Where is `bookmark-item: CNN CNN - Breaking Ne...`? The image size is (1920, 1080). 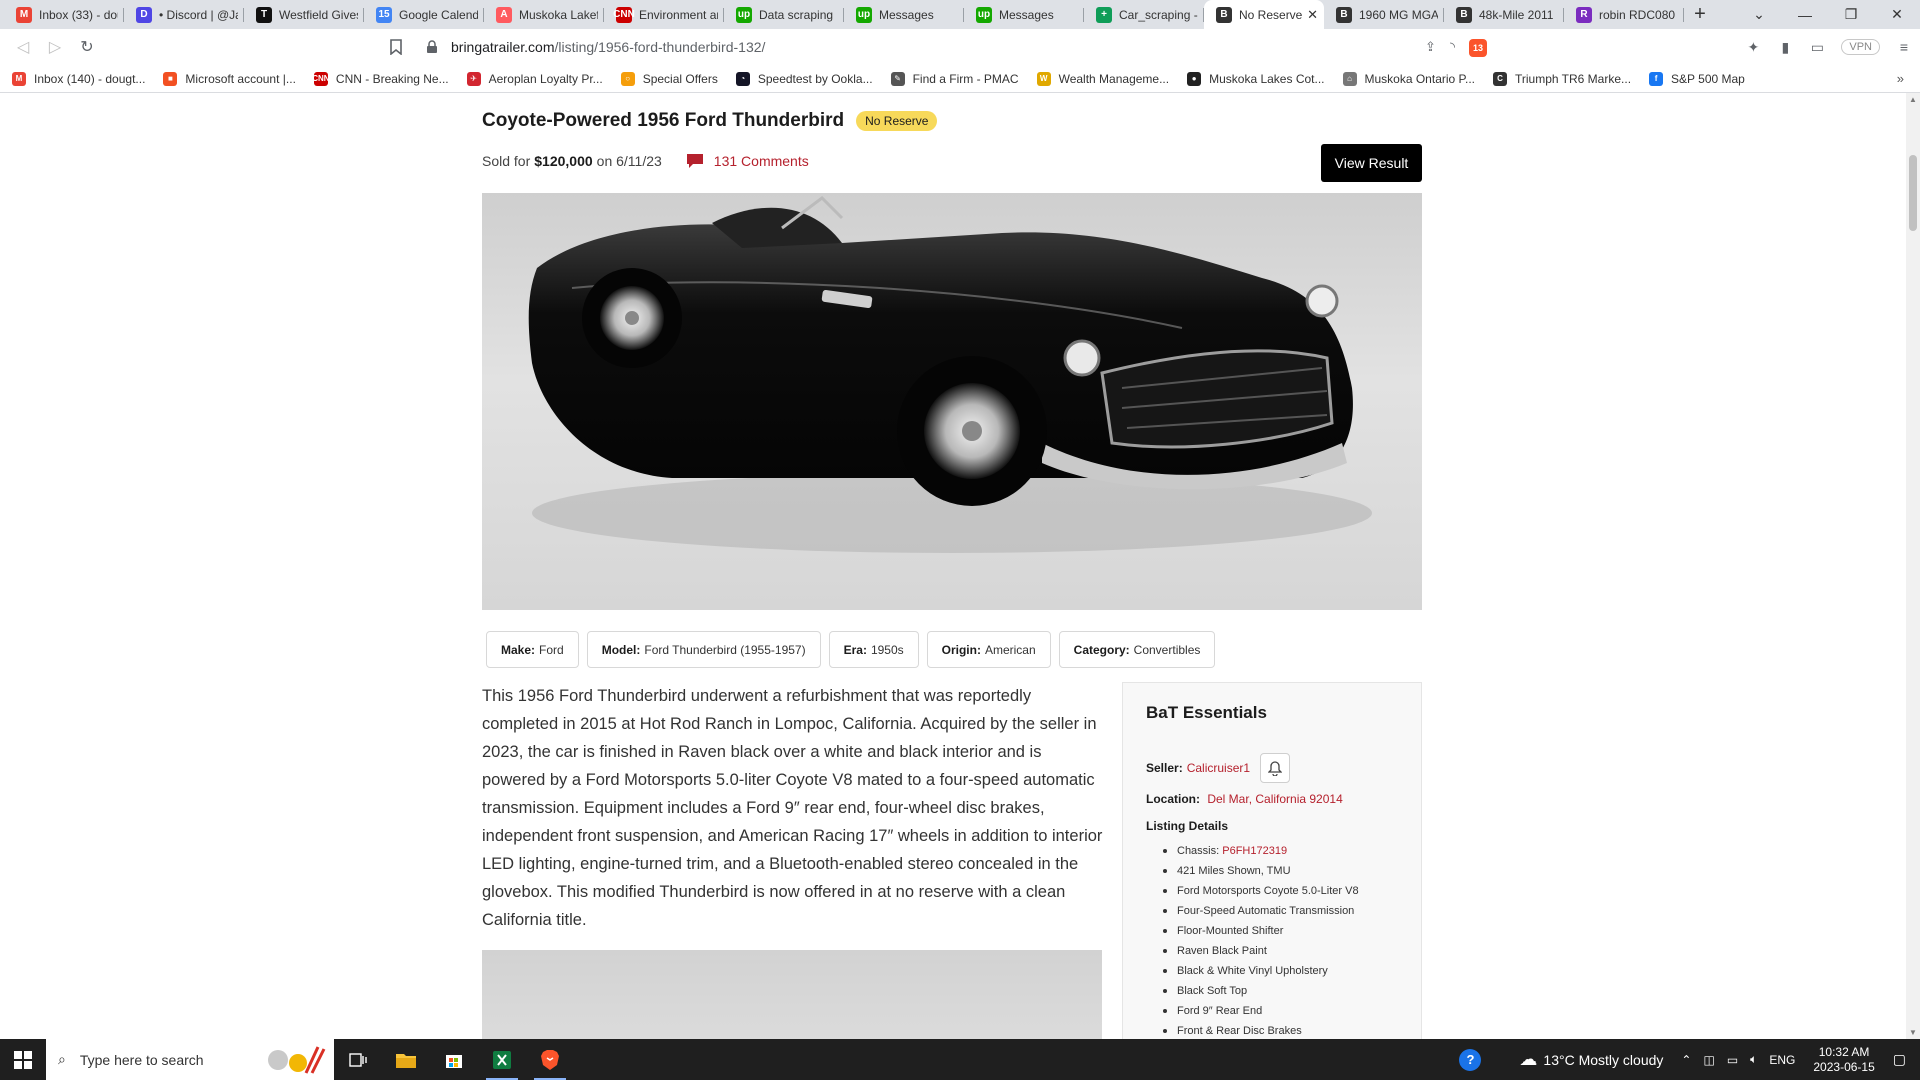
bookmark-item: CNN CNN - Breaking Ne... is located at coordinates (380, 78).